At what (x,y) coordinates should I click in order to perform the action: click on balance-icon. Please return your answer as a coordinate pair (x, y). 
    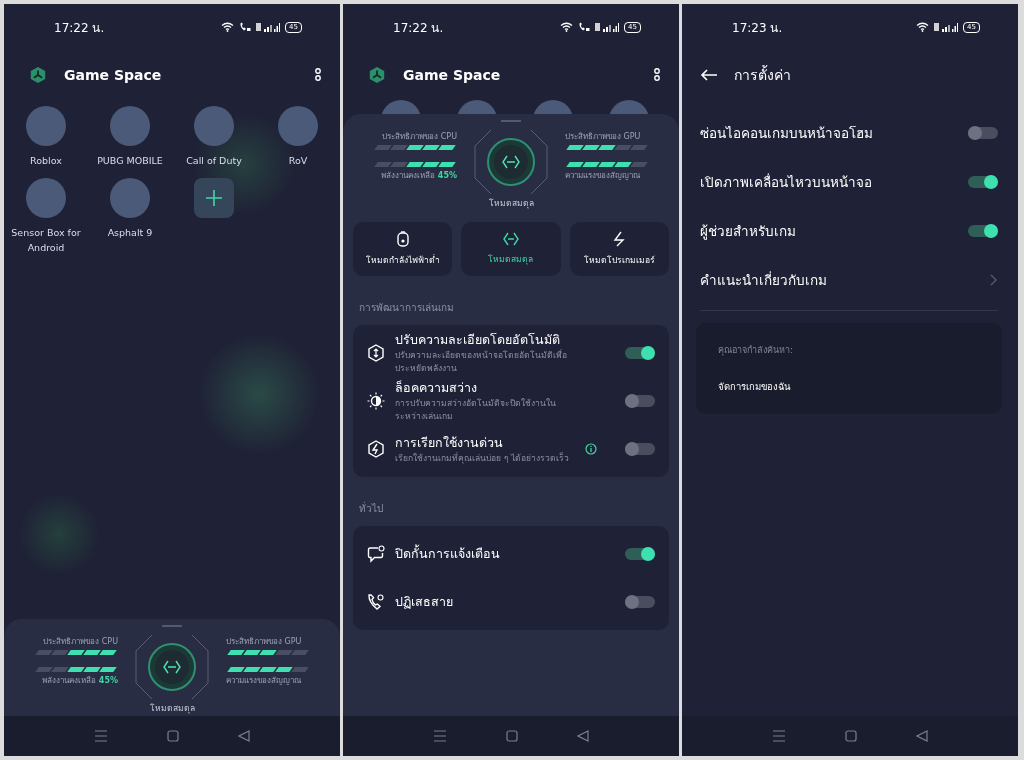
    Looking at the image, I should click on (511, 239).